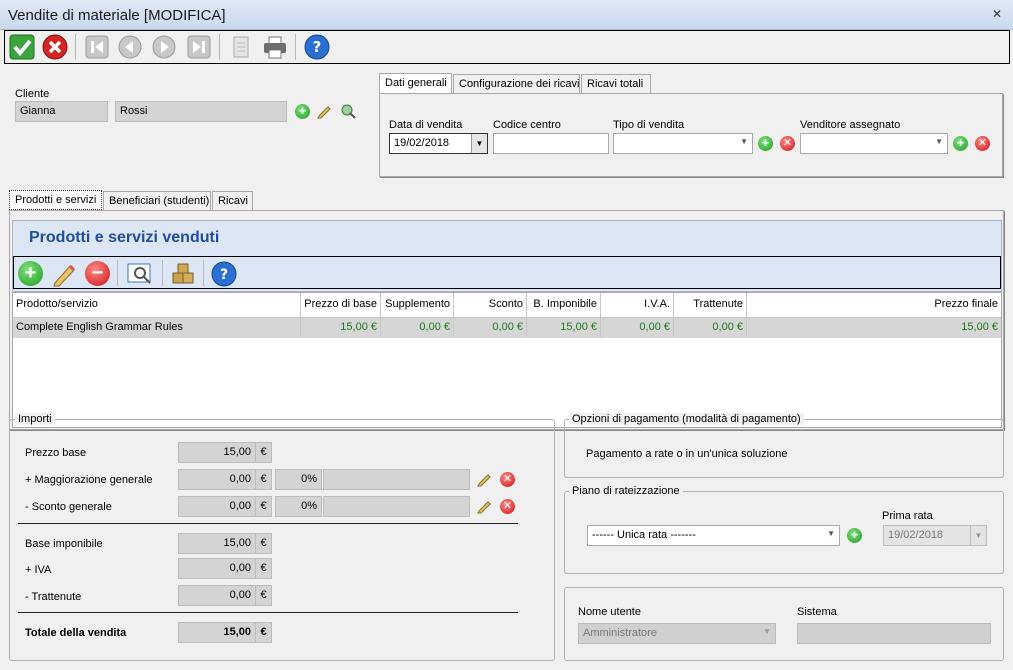 The image size is (1013, 670). Describe the element at coordinates (415, 83) in the screenshot. I see `tab-dati-generali: Dati generali` at that location.